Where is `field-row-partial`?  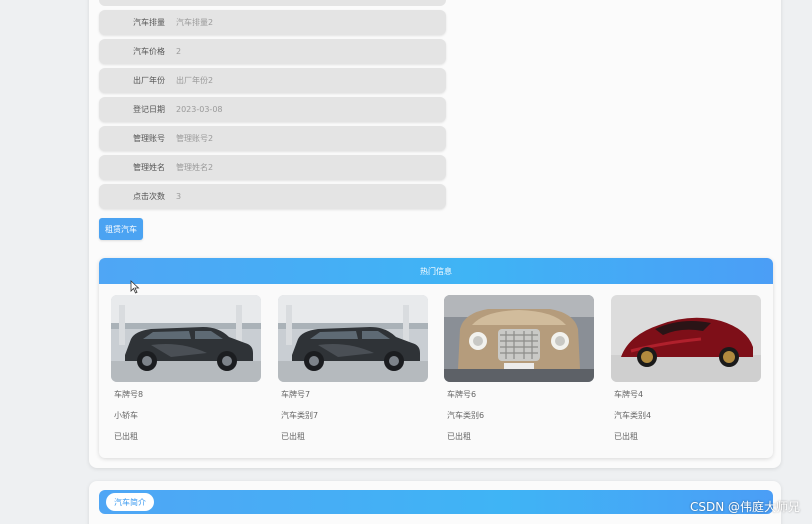
field-row-partial is located at coordinates (272, 3).